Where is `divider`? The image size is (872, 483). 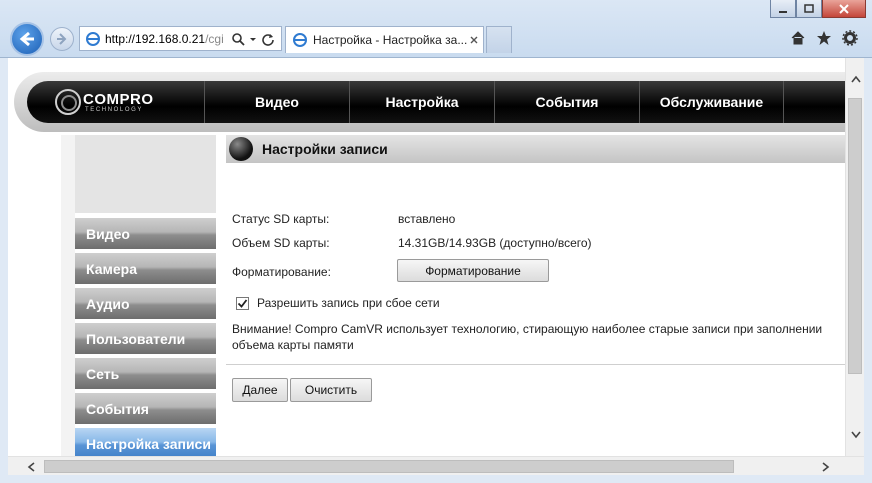 divider is located at coordinates (535, 364).